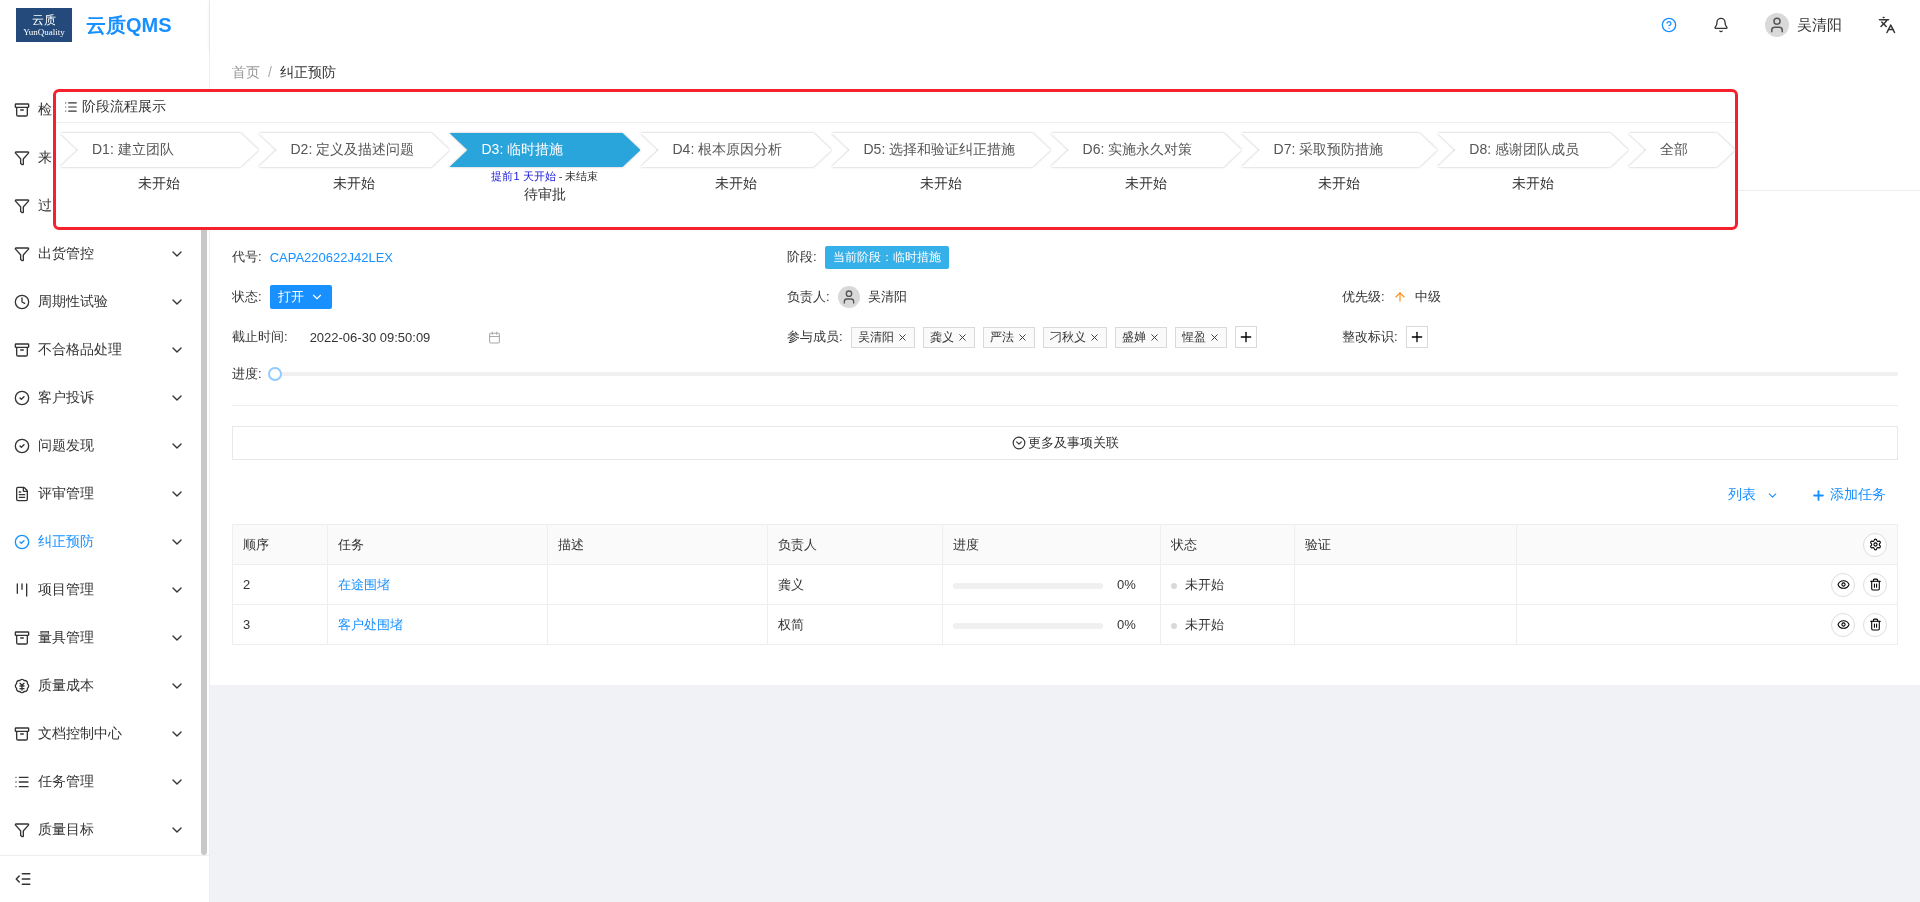 The width and height of the screenshot is (1920, 902). I want to click on member-tag: 刁秋义, so click(1074, 337).